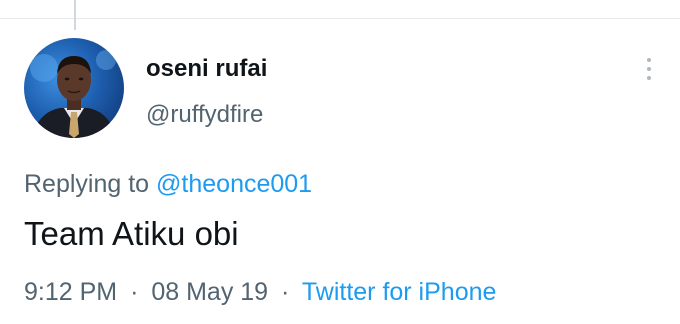  Describe the element at coordinates (649, 72) in the screenshot. I see `more-options-button` at that location.